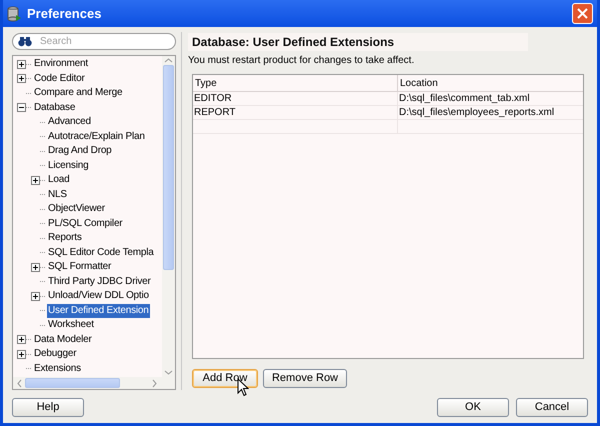 The image size is (600, 426). I want to click on tree-item: SQL Formatter, so click(79, 267).